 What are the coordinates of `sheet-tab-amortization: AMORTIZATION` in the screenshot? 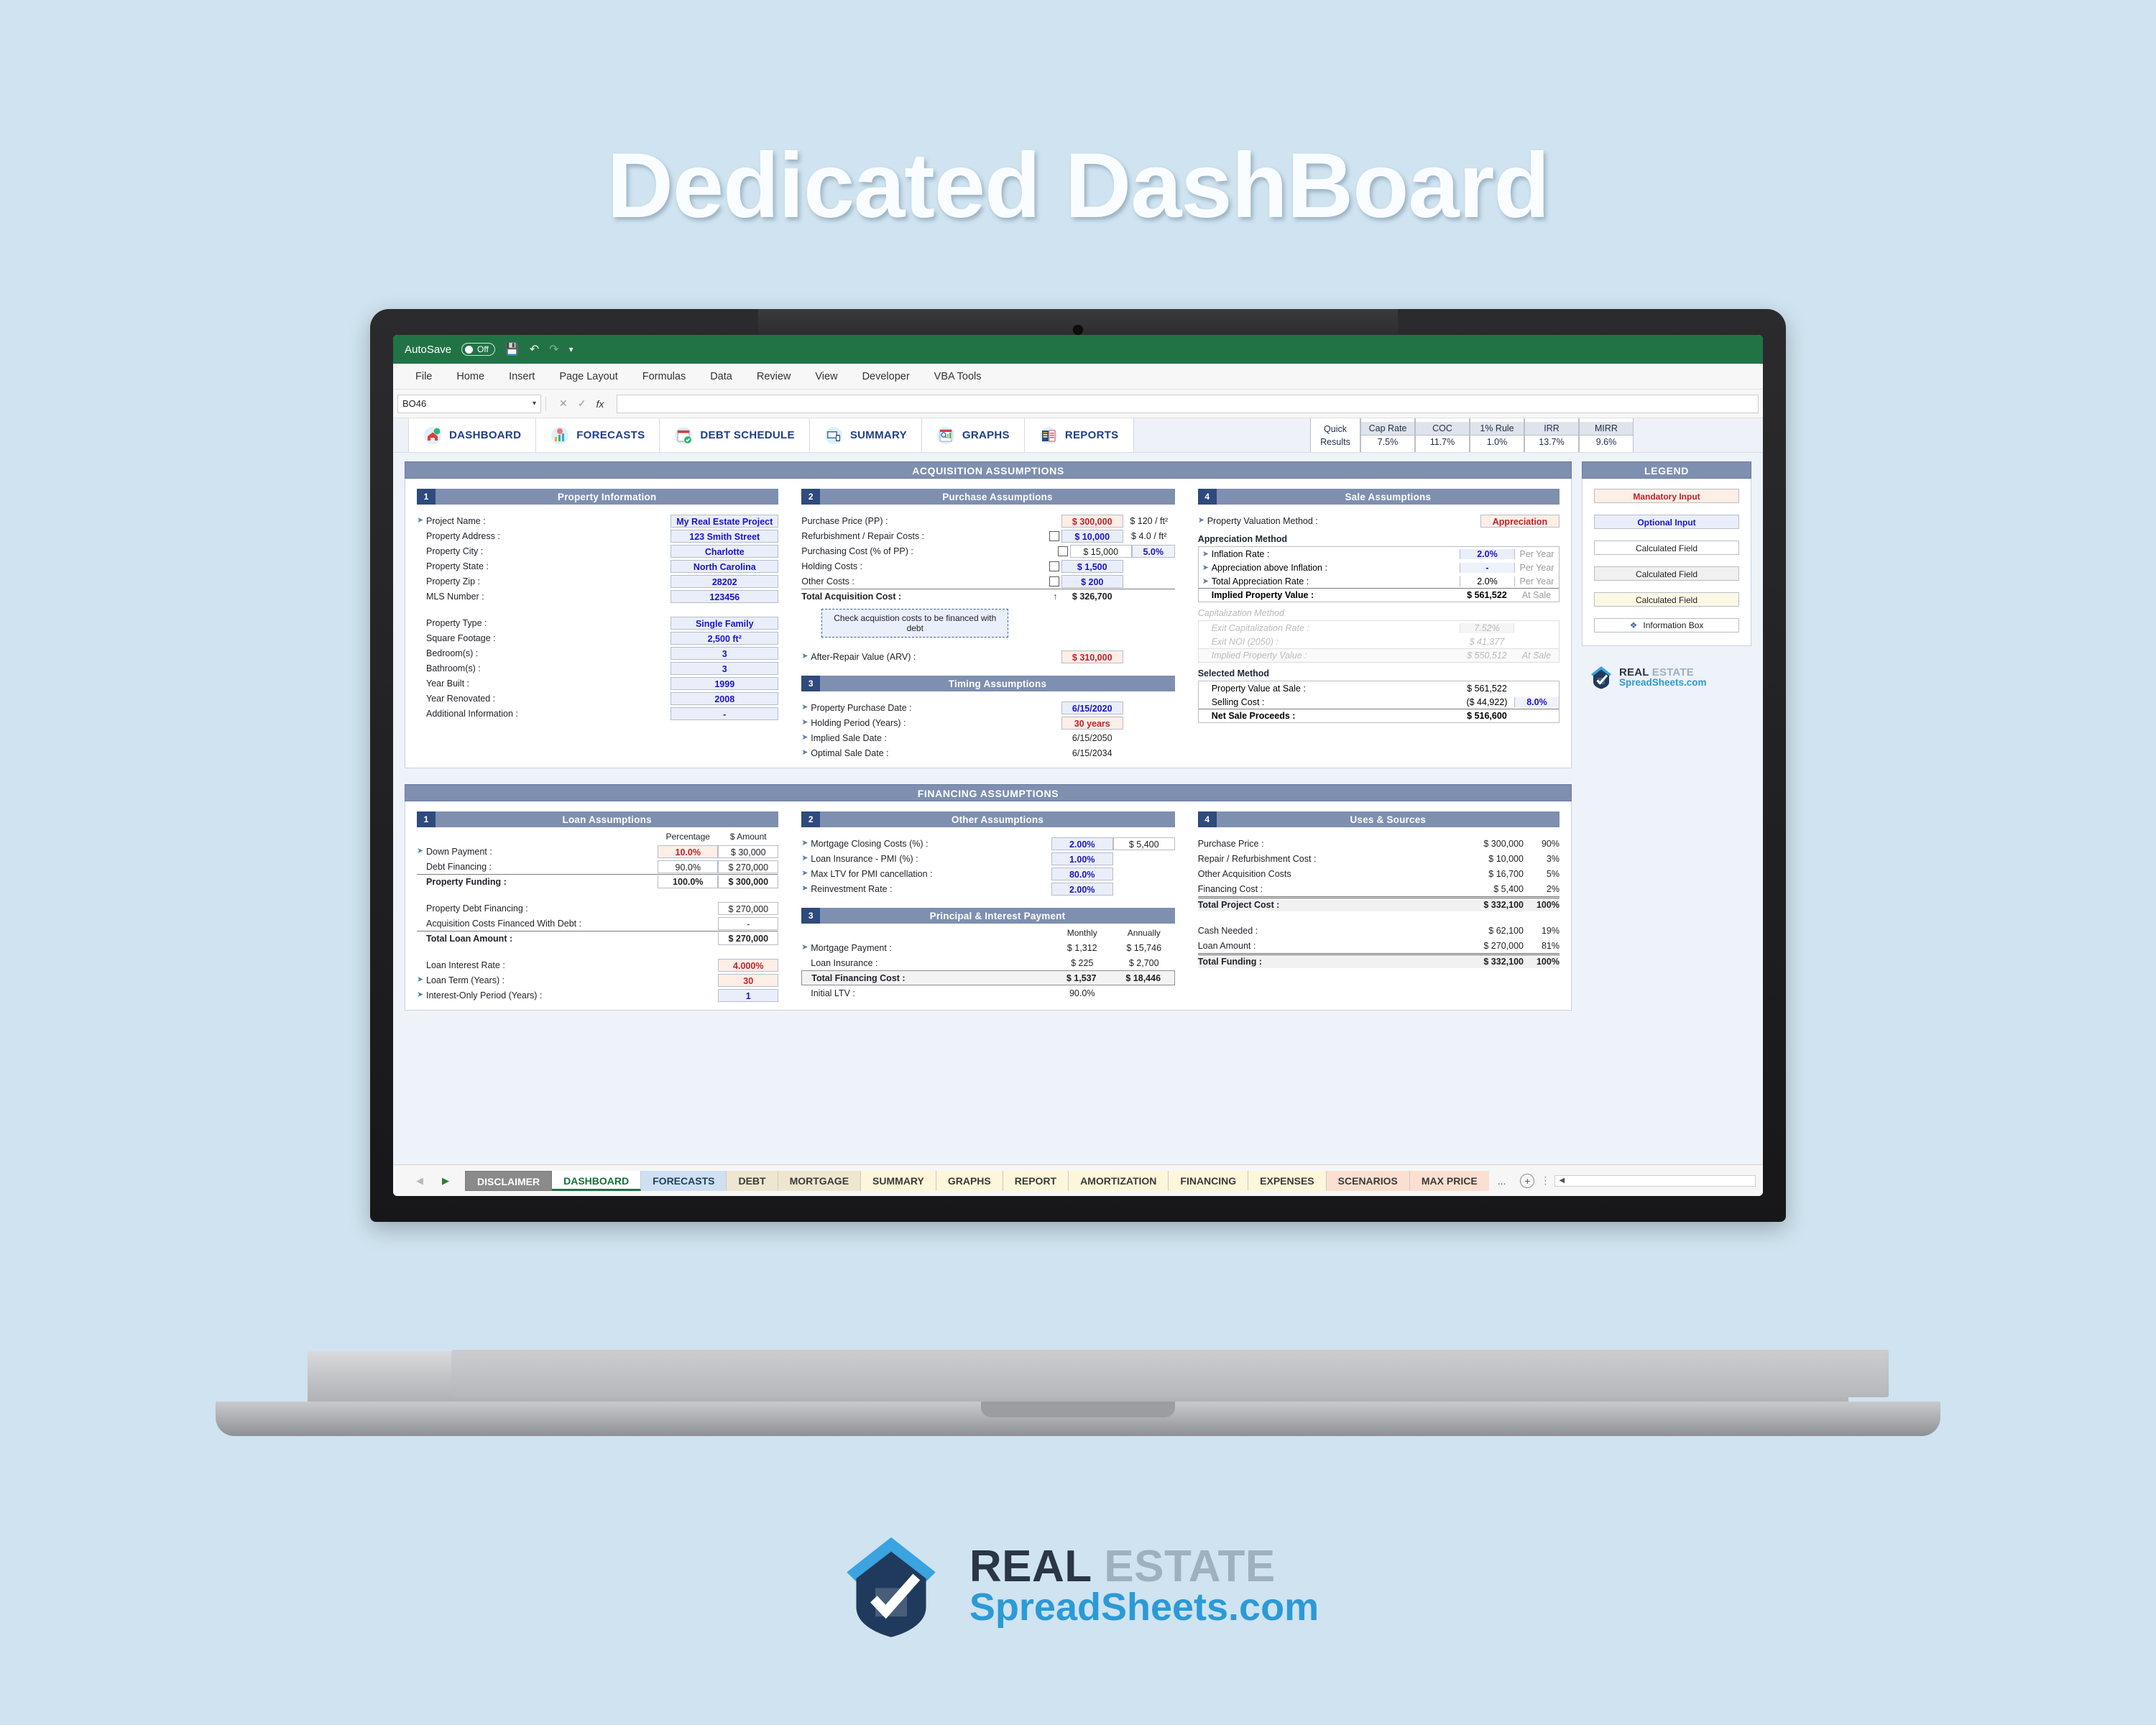 It's located at (1119, 1180).